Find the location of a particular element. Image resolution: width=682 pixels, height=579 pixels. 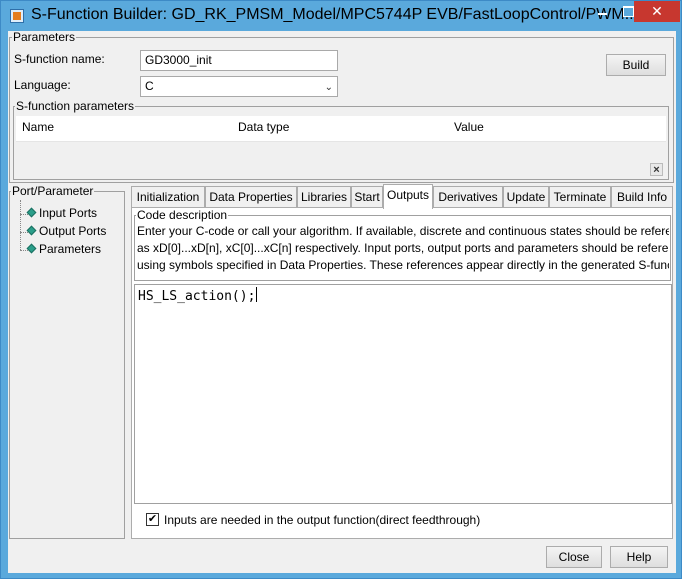

tree-item-label: Parameters is located at coordinates (70, 249).